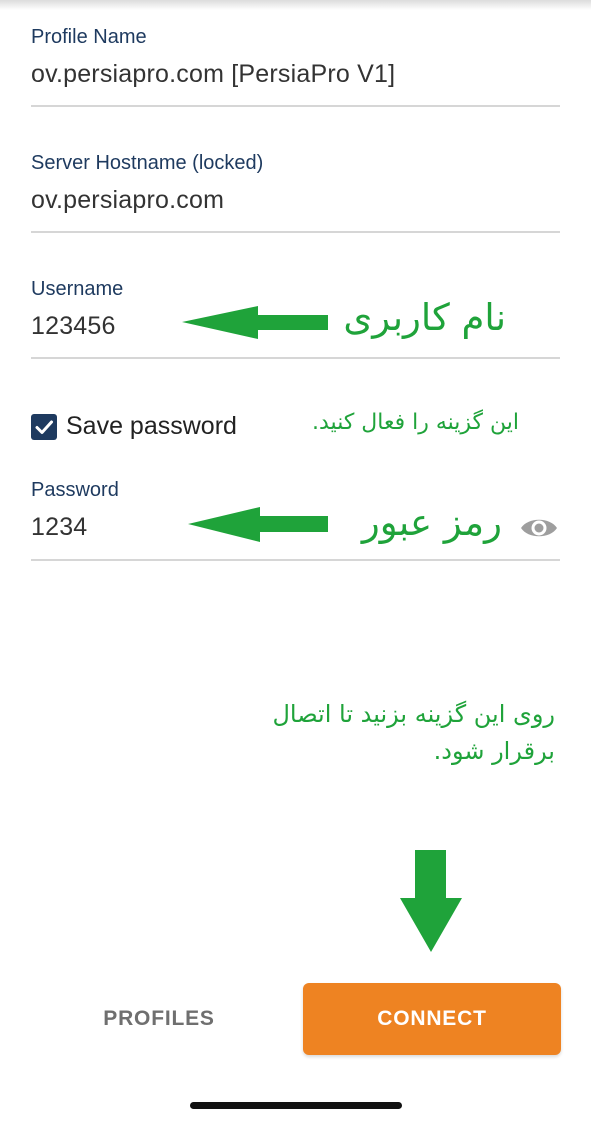  I want to click on server-hostname-label: Server Hostname (locked), so click(147, 163).